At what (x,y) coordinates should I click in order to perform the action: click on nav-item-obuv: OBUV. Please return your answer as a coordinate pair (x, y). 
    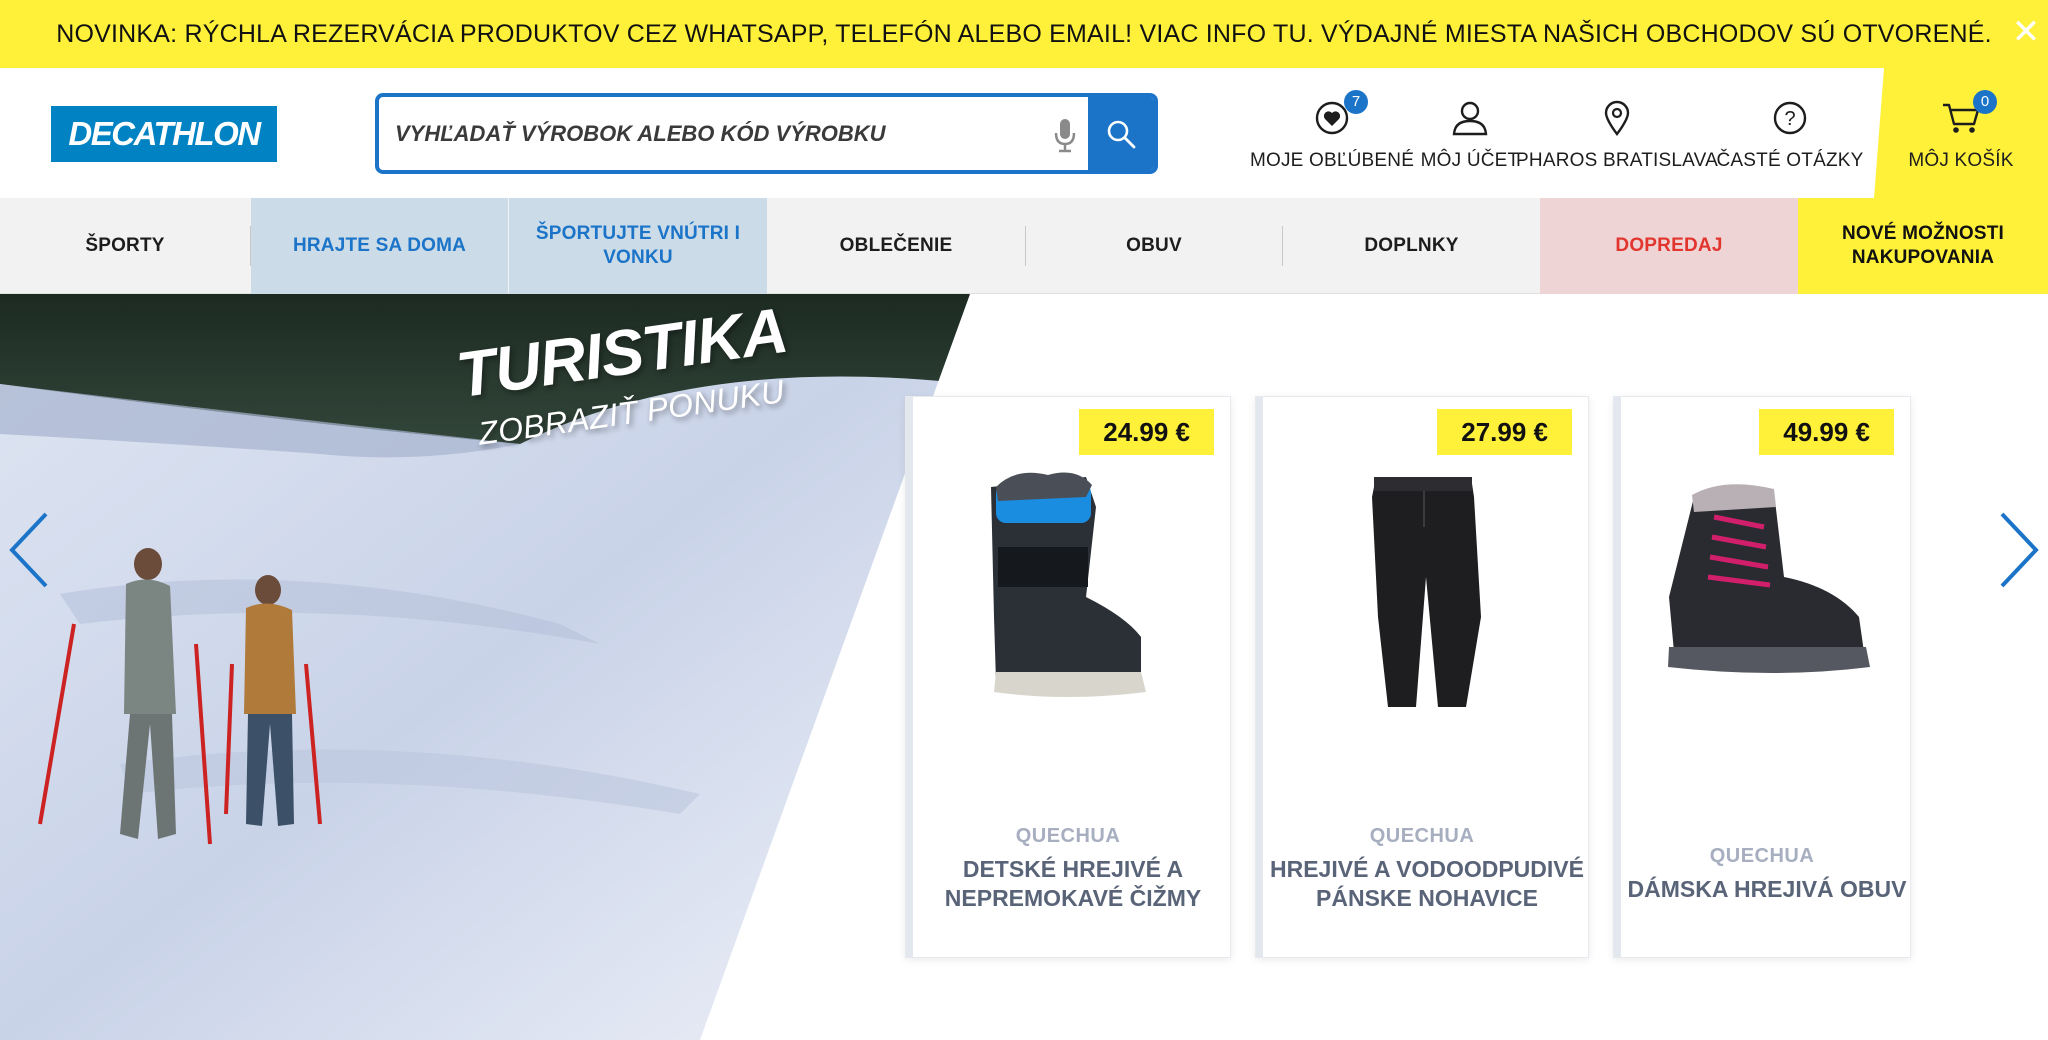
    Looking at the image, I should click on (1154, 246).